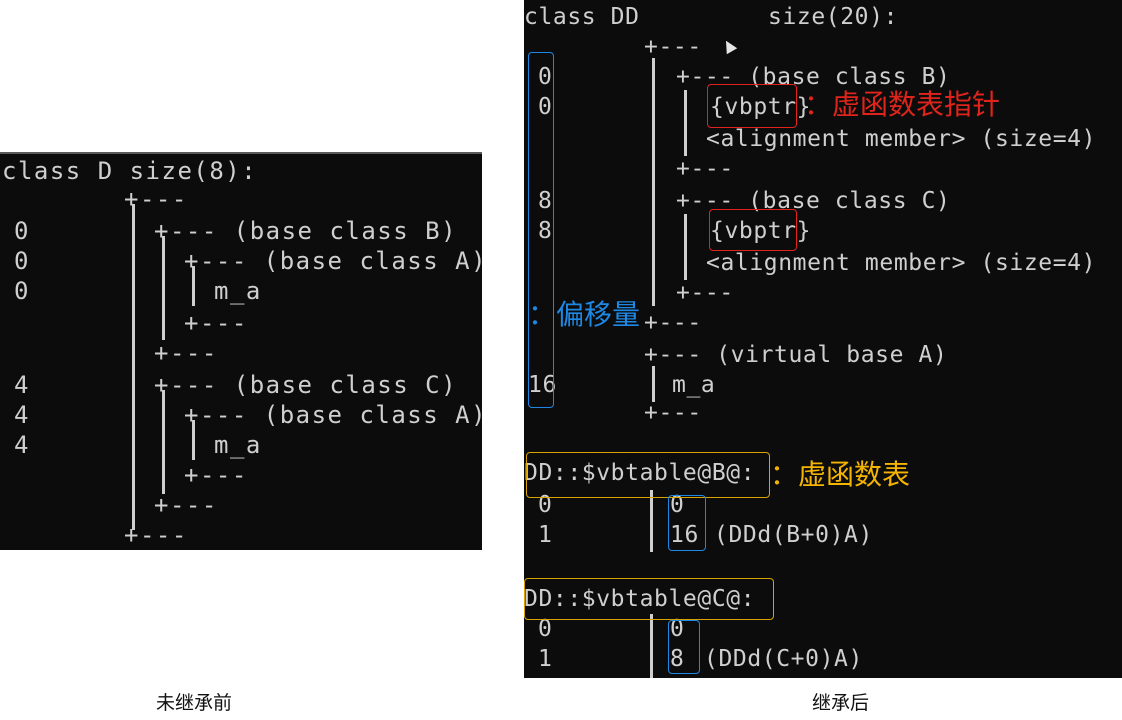  I want to click on class-header: class D size(8):, so click(130, 171).